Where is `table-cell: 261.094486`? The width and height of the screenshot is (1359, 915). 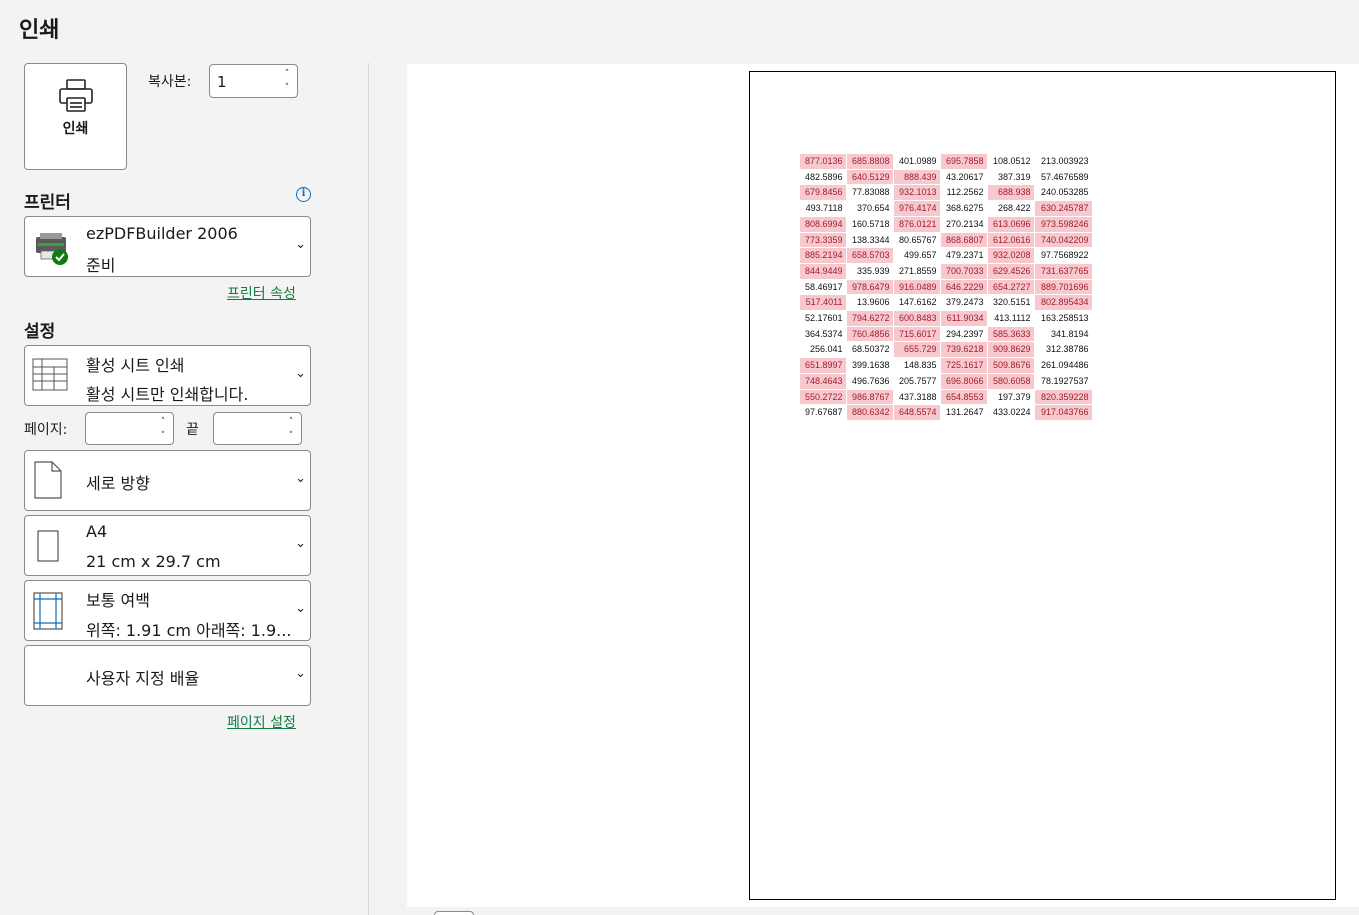
table-cell: 261.094486 is located at coordinates (1063, 365).